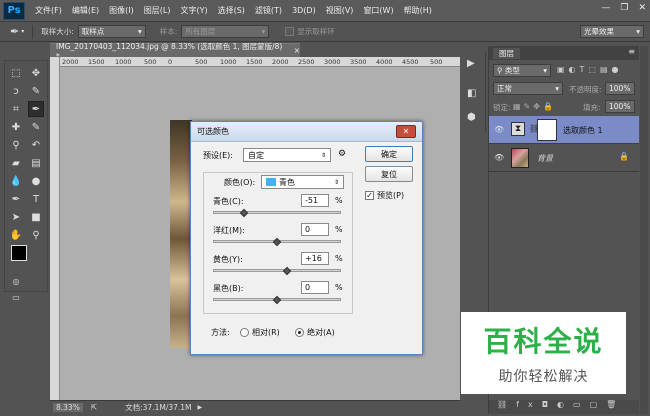  What do you see at coordinates (244, 332) in the screenshot?
I see `method-relative-radio` at bounding box center [244, 332].